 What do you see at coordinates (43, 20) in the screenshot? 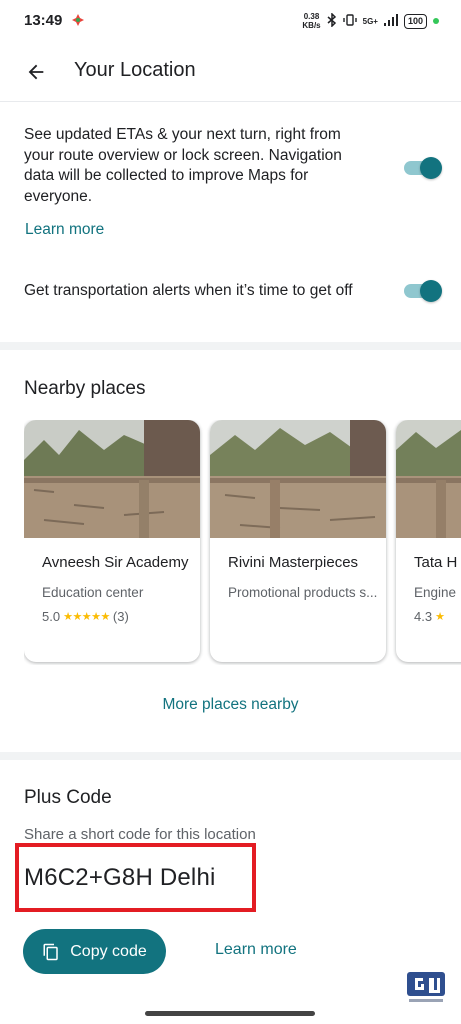
I see `status-time: 13:49` at bounding box center [43, 20].